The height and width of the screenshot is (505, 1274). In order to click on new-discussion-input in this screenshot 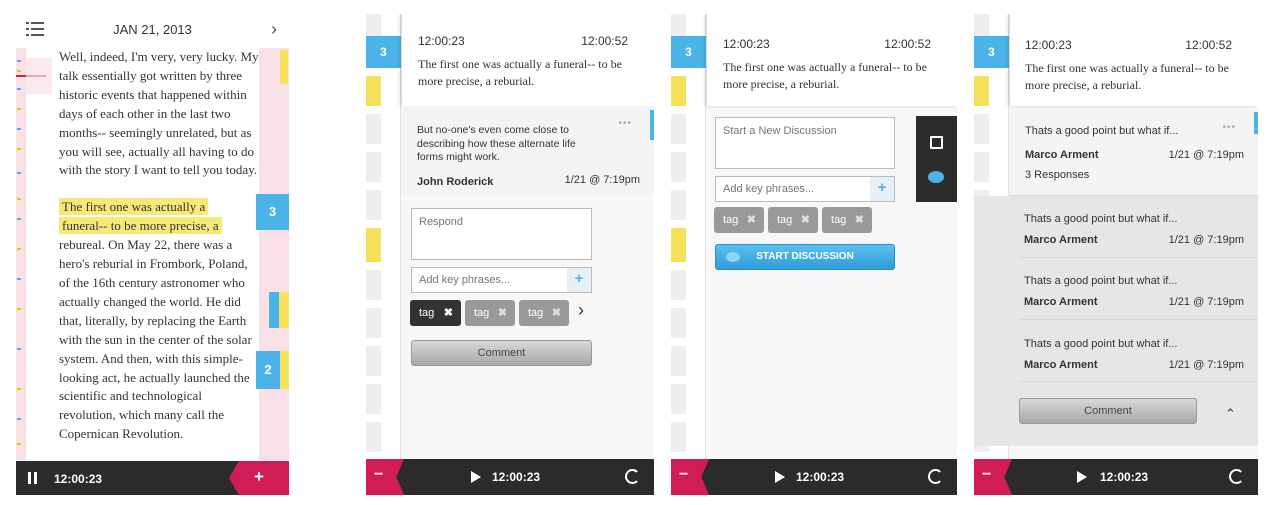, I will do `click(805, 143)`.